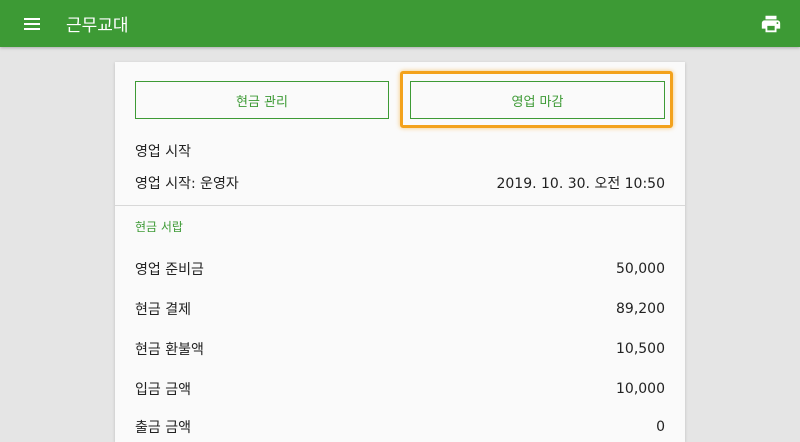 Image resolution: width=800 pixels, height=442 pixels. I want to click on hamburger-menu-icon, so click(32, 23).